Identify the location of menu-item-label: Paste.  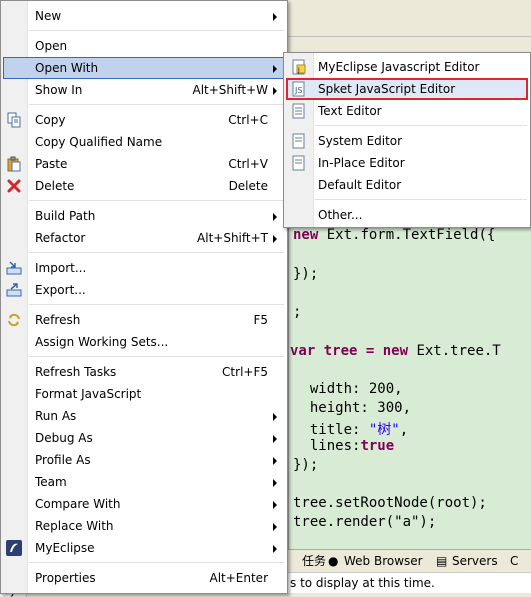
(51, 164).